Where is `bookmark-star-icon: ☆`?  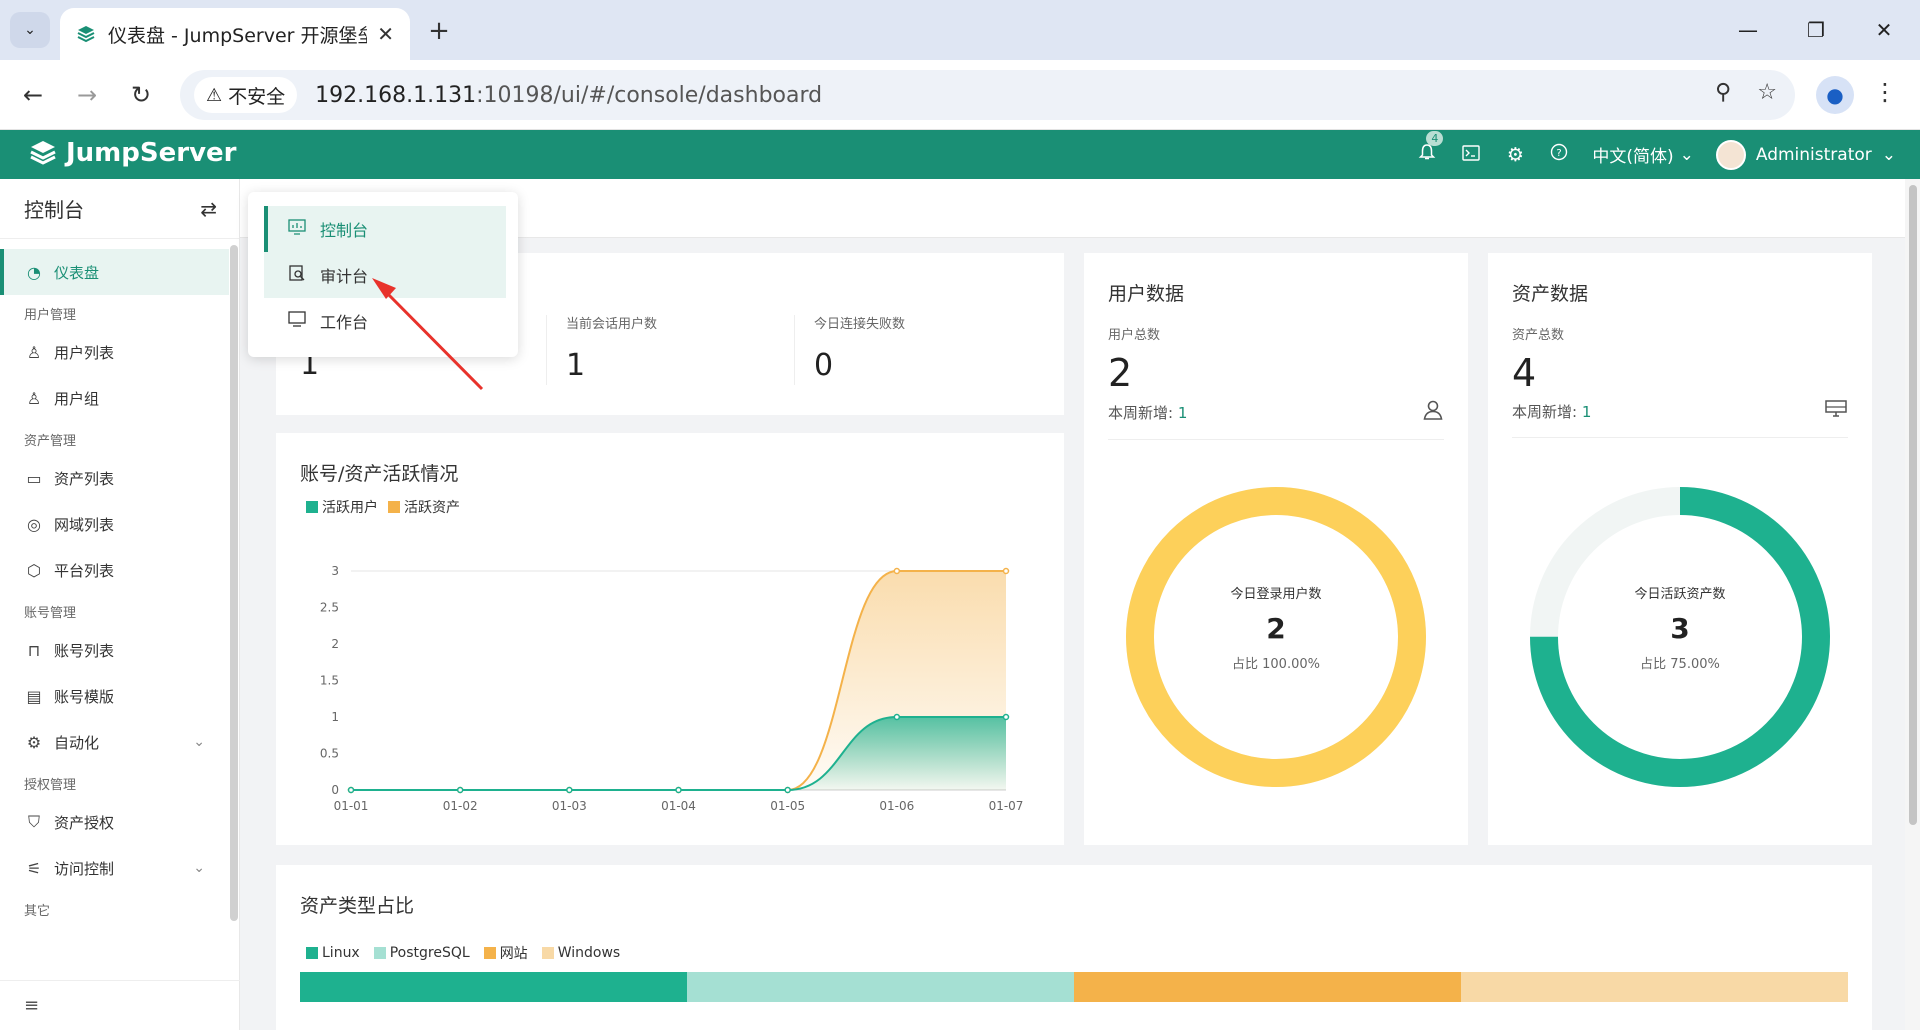 bookmark-star-icon: ☆ is located at coordinates (1767, 92).